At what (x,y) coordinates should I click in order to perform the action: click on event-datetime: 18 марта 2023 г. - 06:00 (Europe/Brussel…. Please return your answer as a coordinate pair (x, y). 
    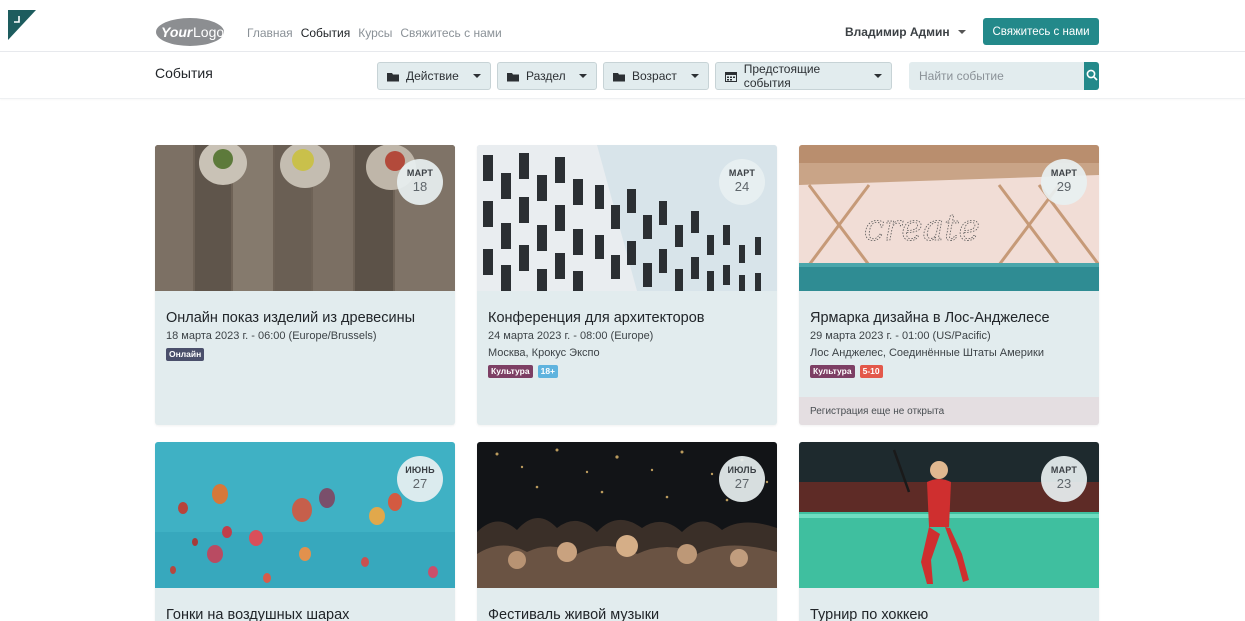
    Looking at the image, I should click on (271, 336).